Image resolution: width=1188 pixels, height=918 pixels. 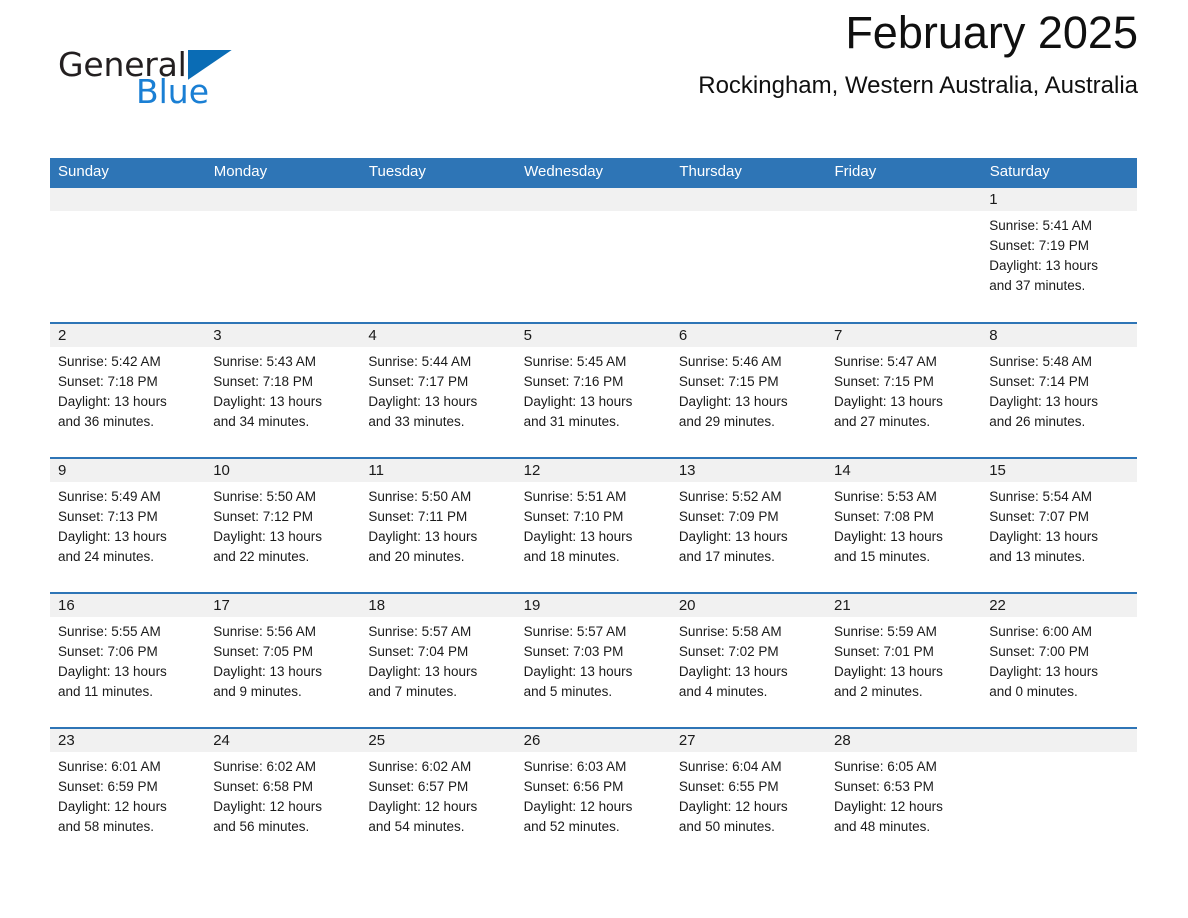 I want to click on day-number: 7, so click(x=904, y=335).